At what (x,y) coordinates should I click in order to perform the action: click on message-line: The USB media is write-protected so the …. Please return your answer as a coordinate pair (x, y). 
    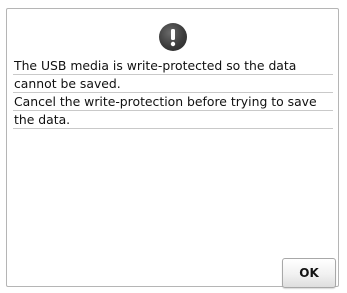
    Looking at the image, I should click on (173, 66).